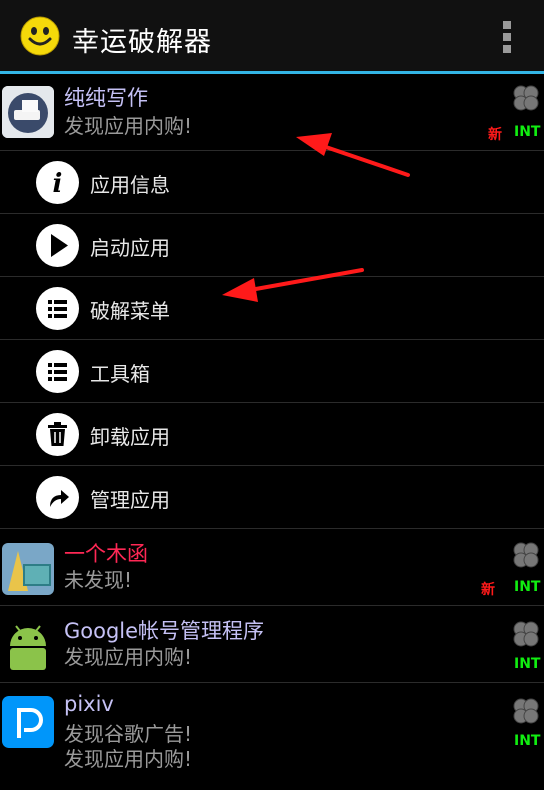 The width and height of the screenshot is (544, 790). I want to click on app-name: 纯纯写作, so click(106, 98).